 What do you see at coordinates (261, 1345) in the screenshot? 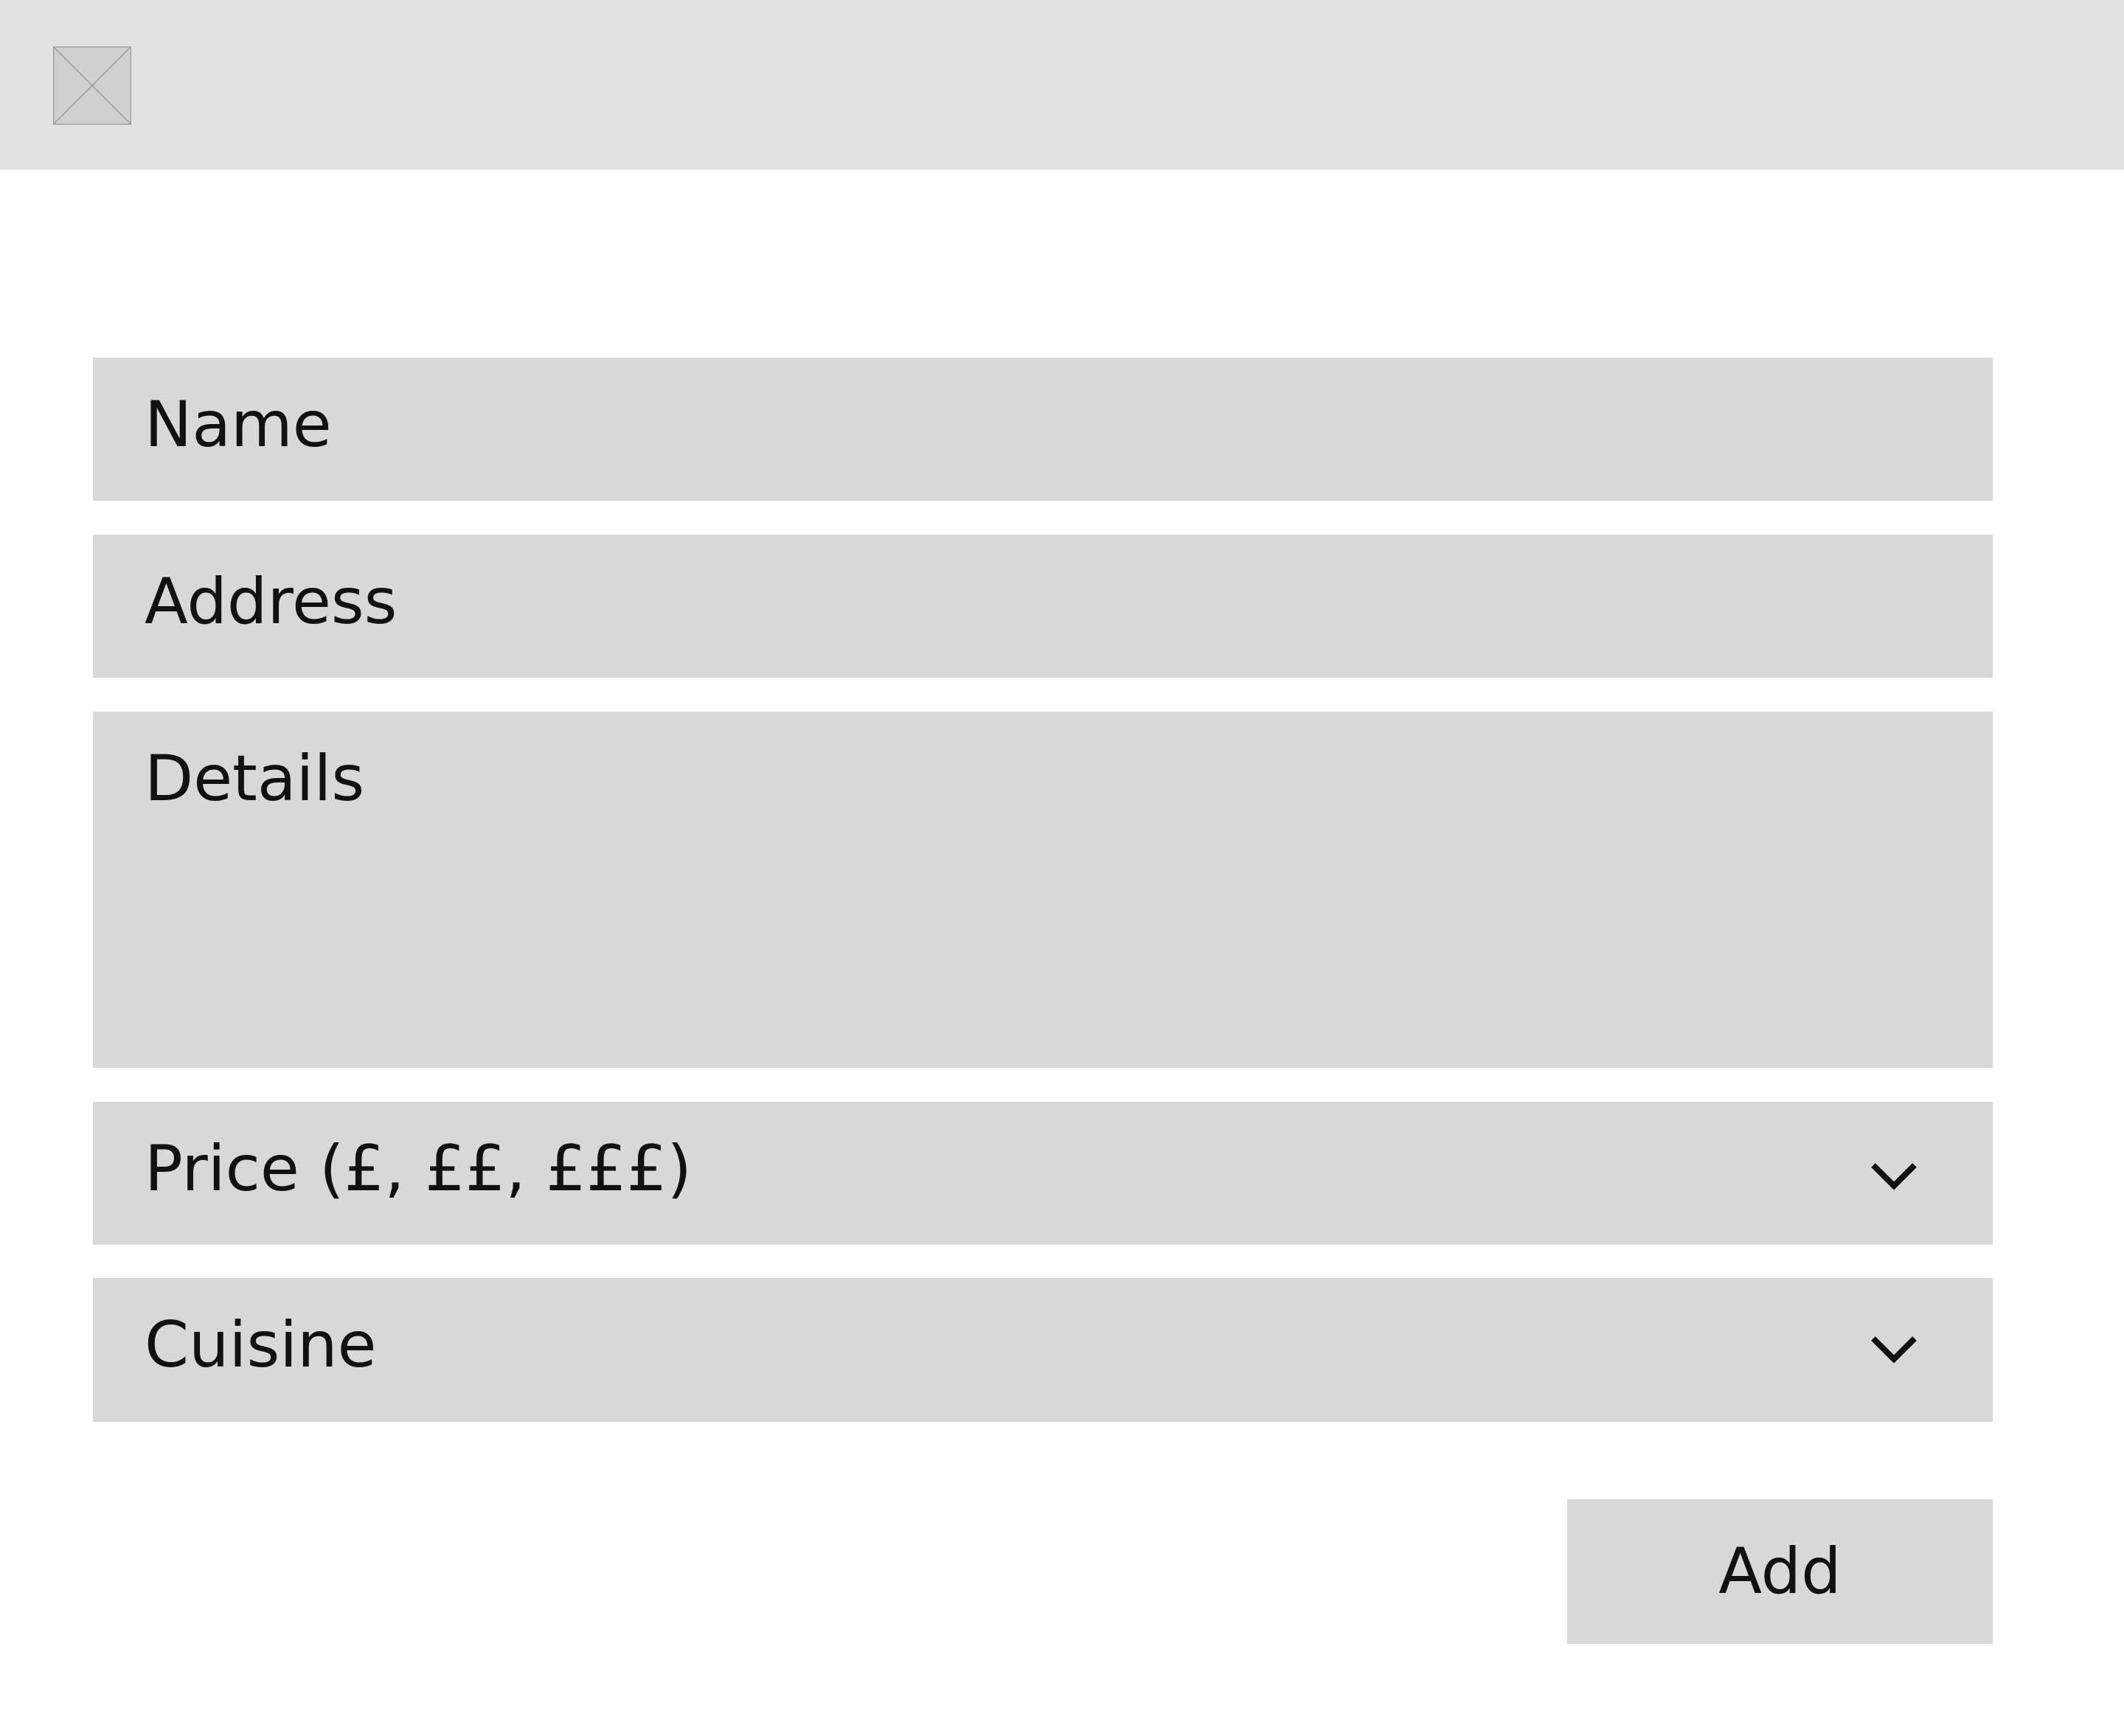
I see `cuisine-placeholder: Cuisine` at bounding box center [261, 1345].